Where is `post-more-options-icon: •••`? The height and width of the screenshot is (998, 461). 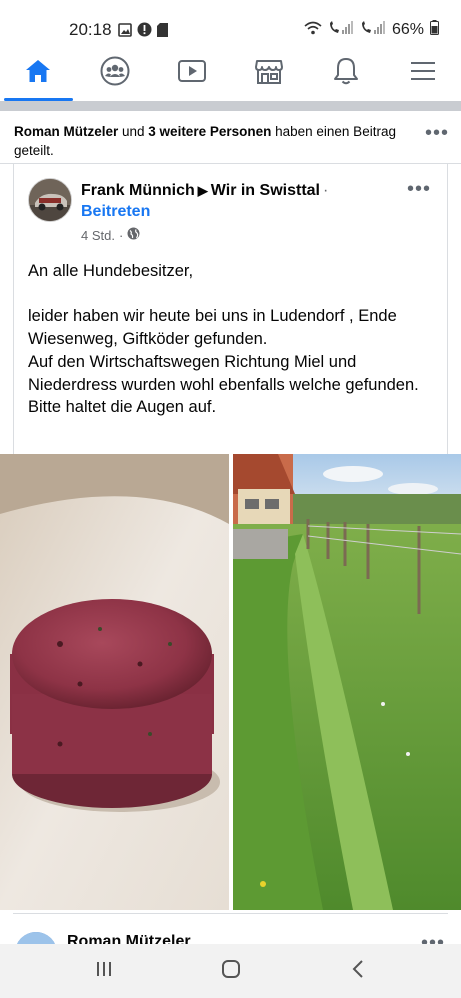
post-more-options-icon: ••• is located at coordinates (419, 189).